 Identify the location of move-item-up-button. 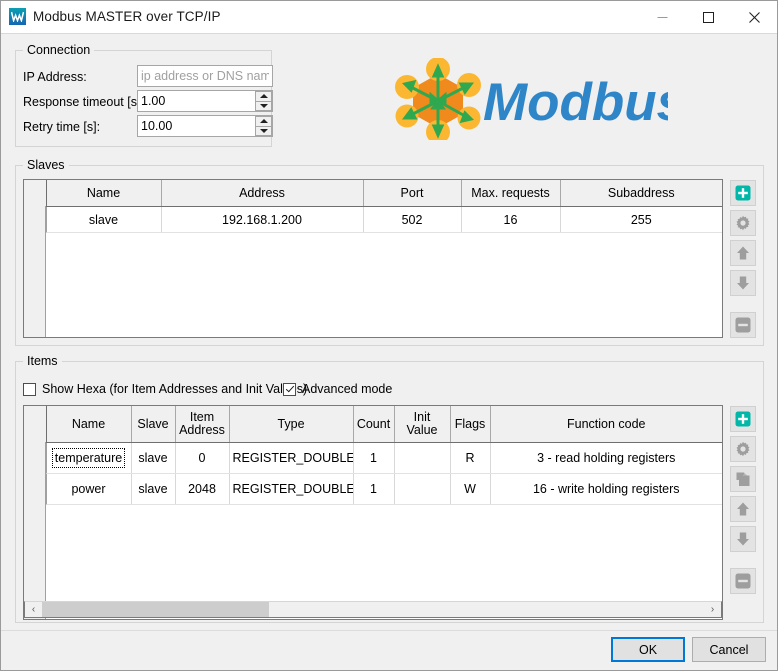
(743, 509).